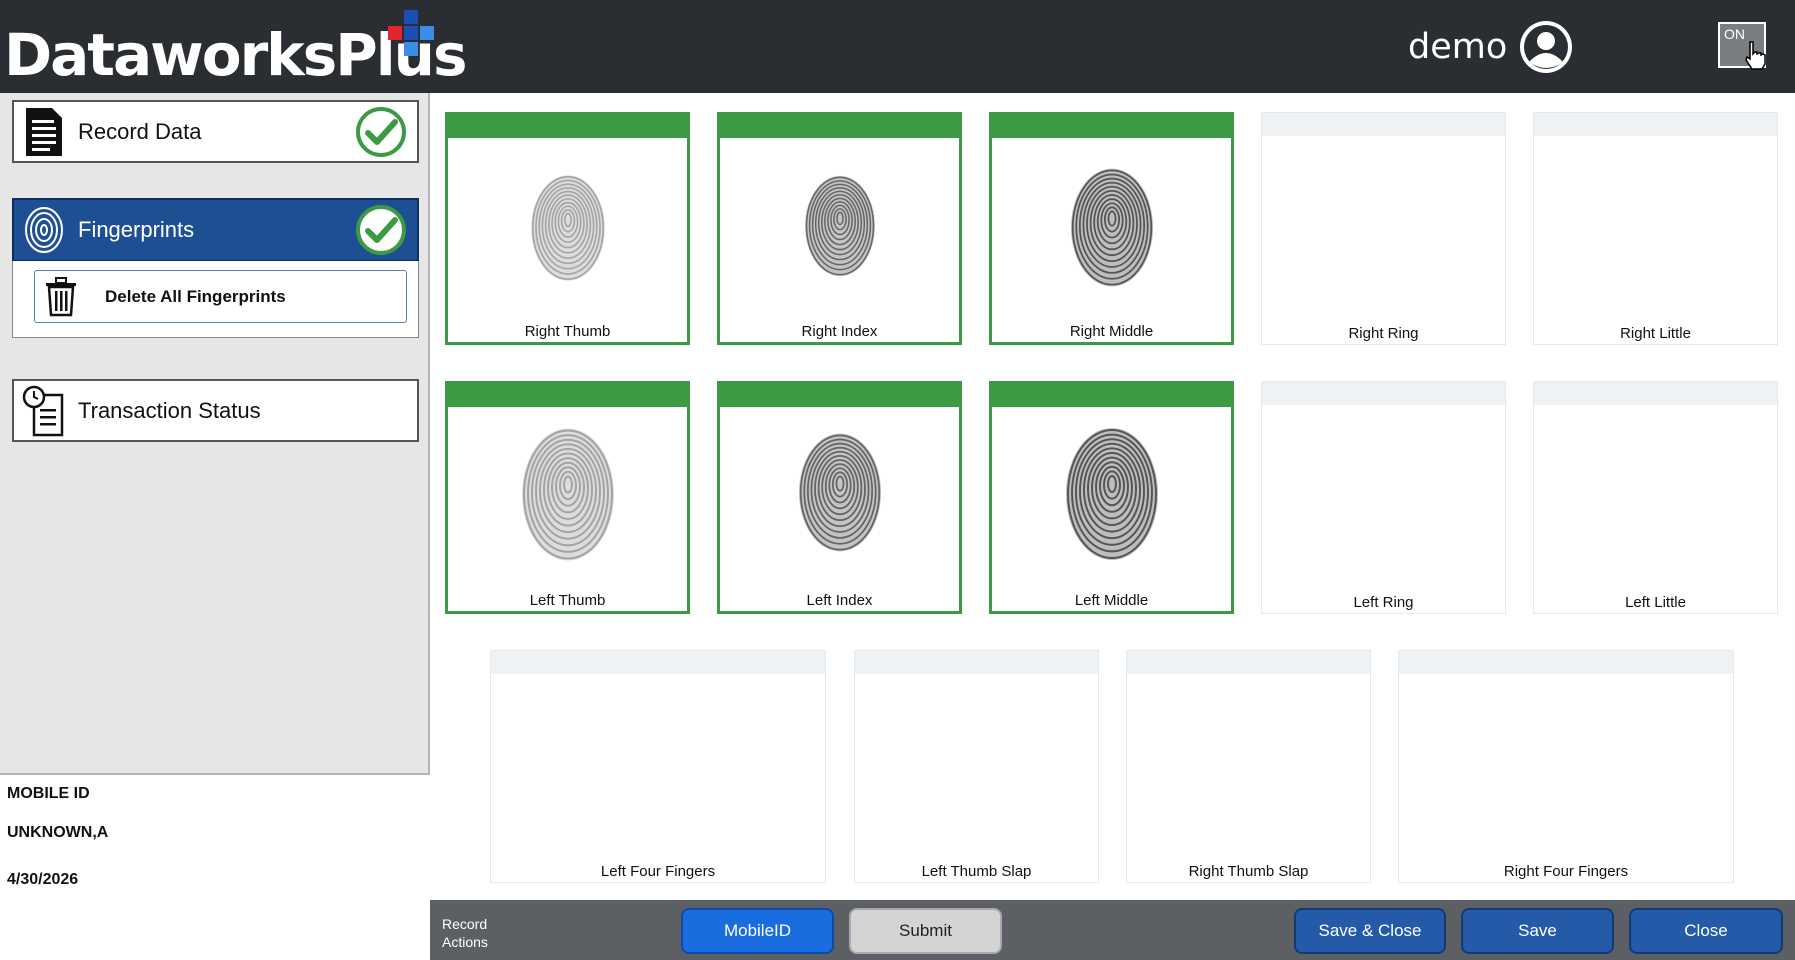 The width and height of the screenshot is (1795, 960). Describe the element at coordinates (1546, 47) in the screenshot. I see `user-avatar-icon` at that location.